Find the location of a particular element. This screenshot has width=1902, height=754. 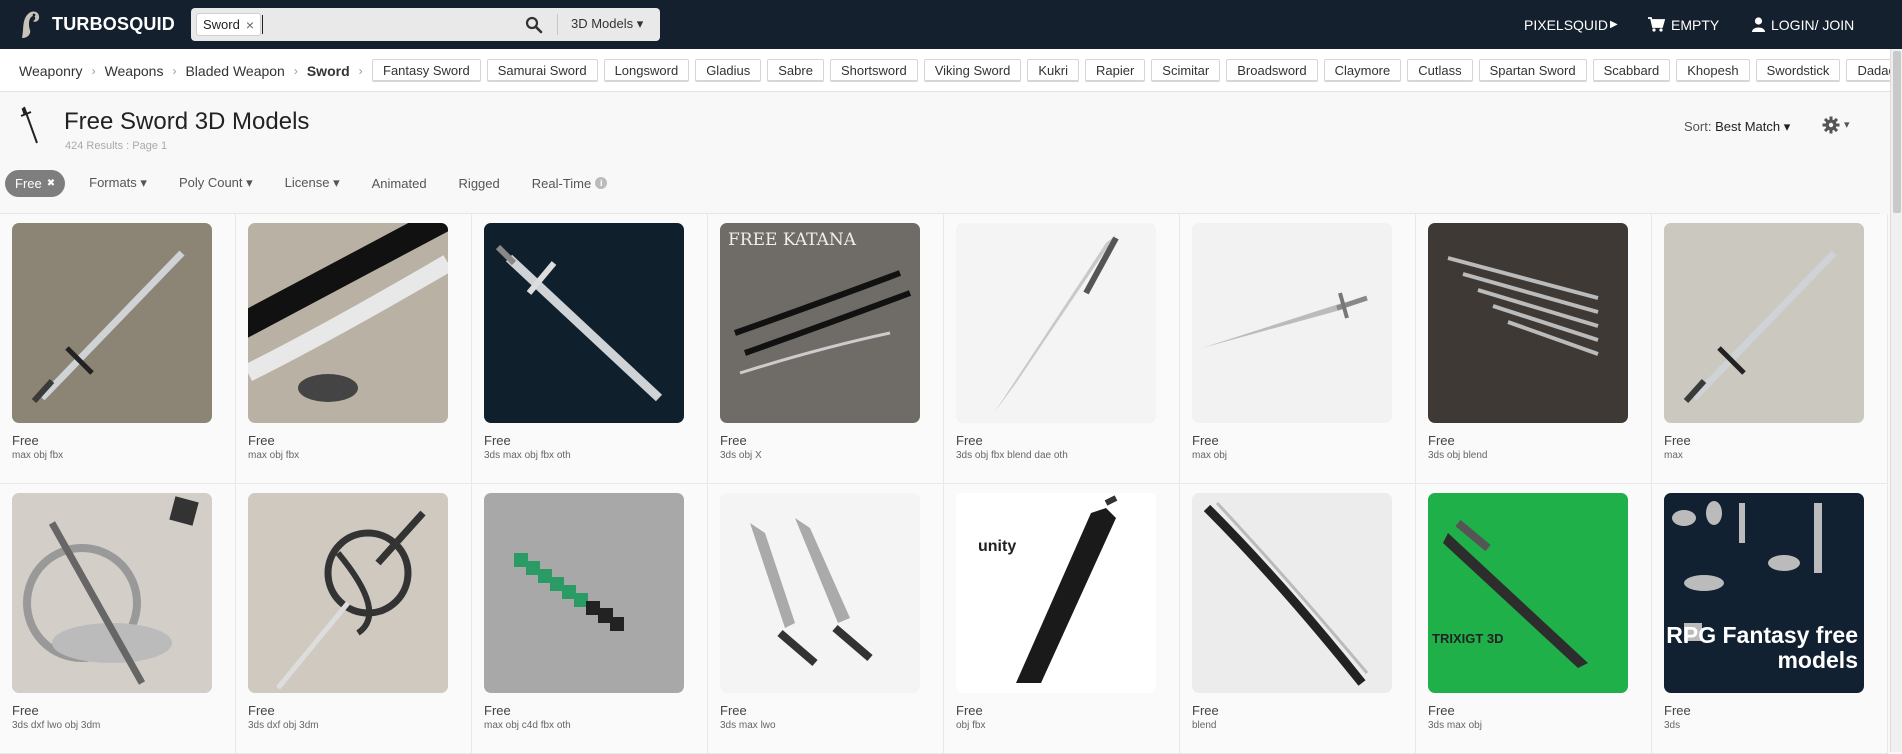

product-card: Free 3ds max lwo is located at coordinates (826, 619).